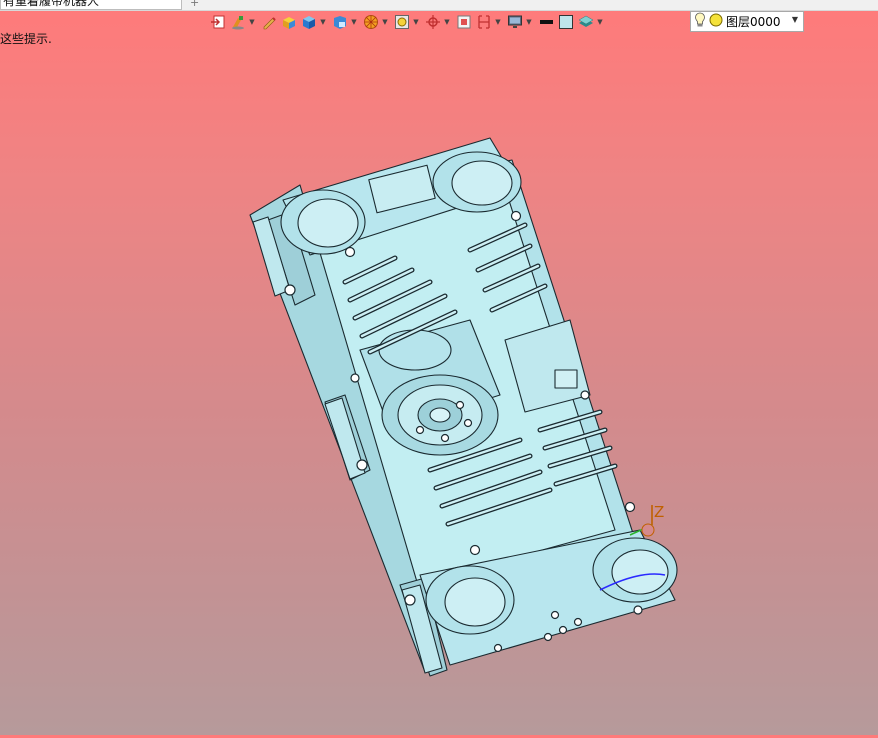 The width and height of the screenshot is (878, 738). I want to click on box-view-dropdown-icon: ▼, so click(354, 22).